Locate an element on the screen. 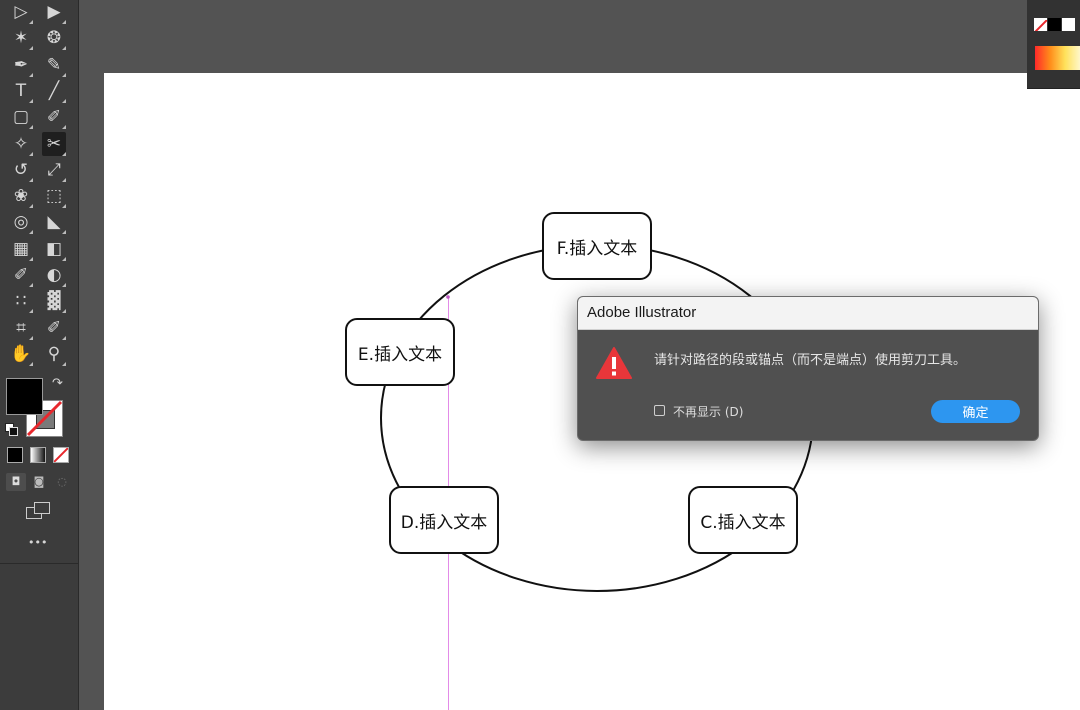  warning-icon is located at coordinates (614, 363).